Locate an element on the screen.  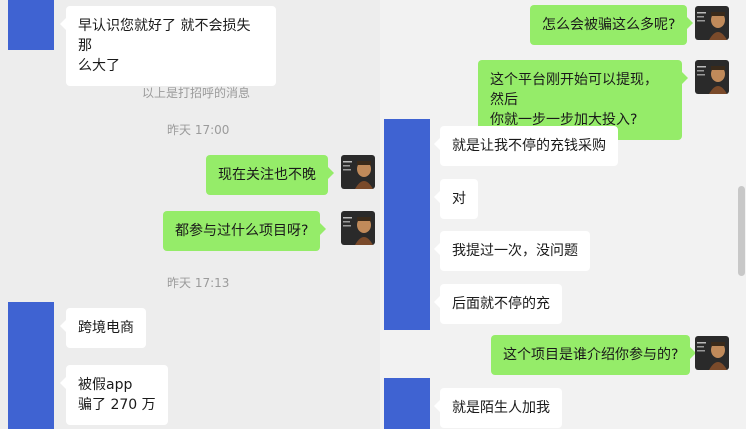
message-bubble-incoming: 早认识您就好了 就不会损失那 么大了 is located at coordinates (168, 46).